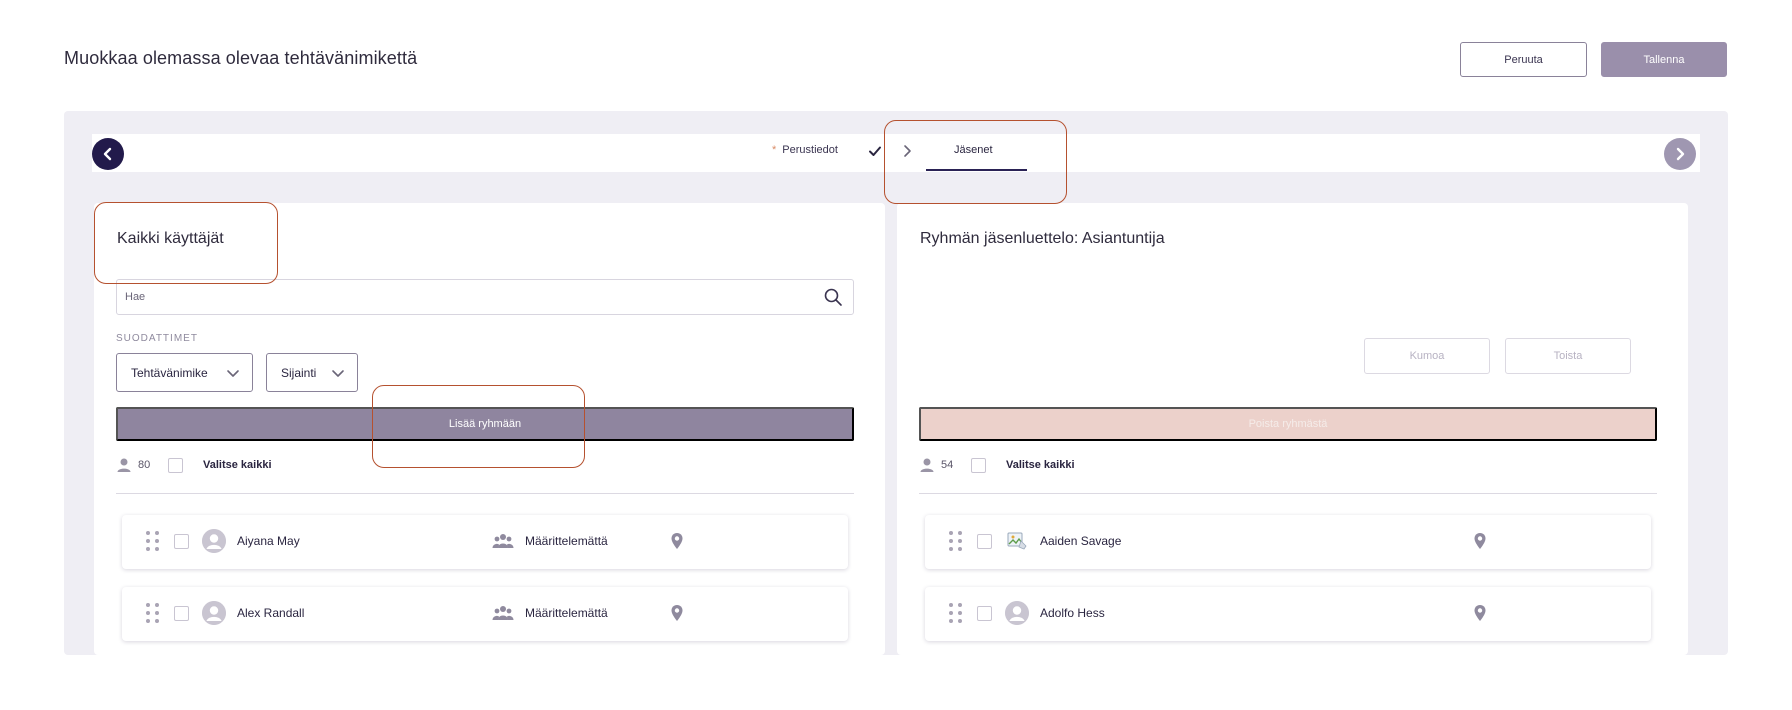 This screenshot has width=1792, height=710. I want to click on search-icon, so click(833, 297).